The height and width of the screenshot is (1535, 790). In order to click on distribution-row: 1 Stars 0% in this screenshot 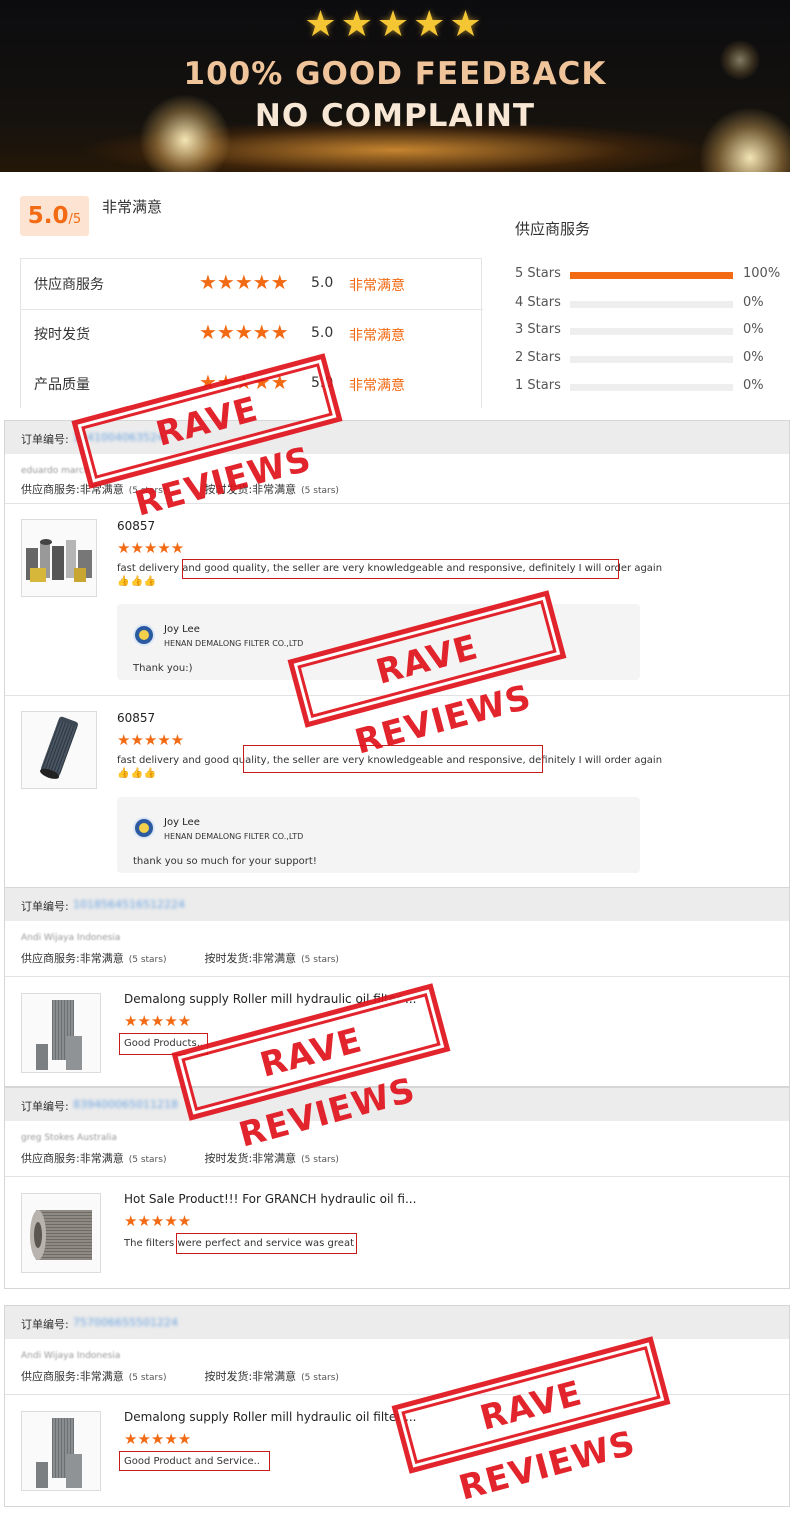, I will do `click(646, 388)`.